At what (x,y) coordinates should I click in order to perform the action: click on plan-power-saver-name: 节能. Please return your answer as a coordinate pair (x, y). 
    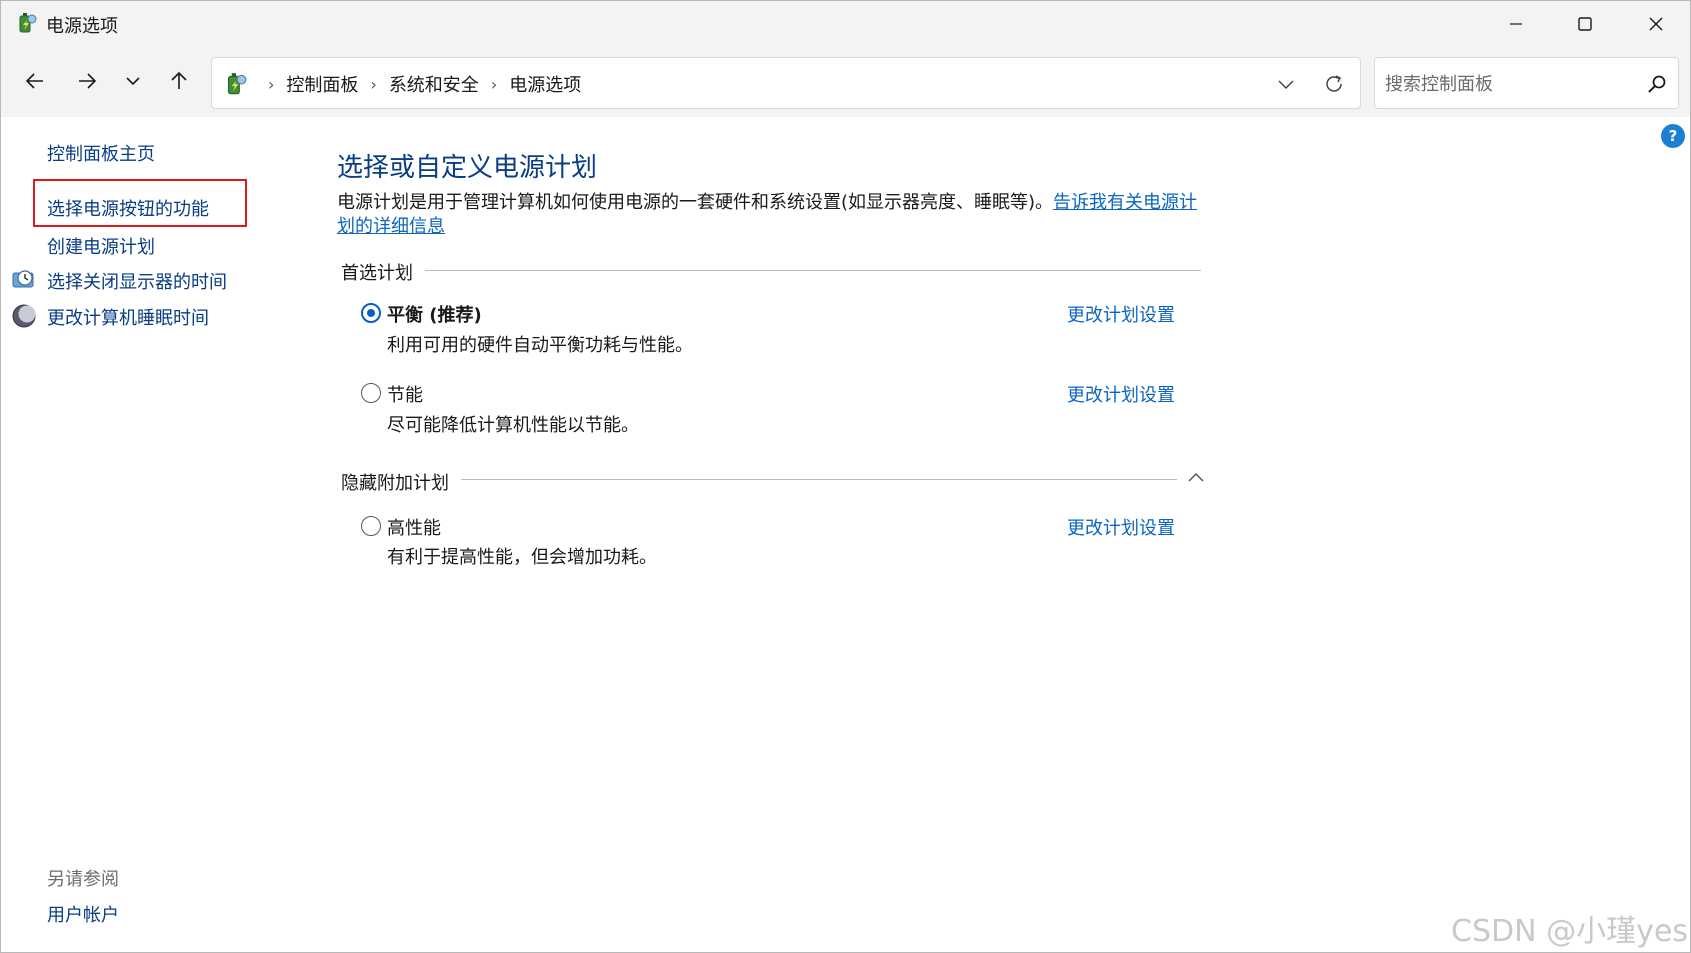
    Looking at the image, I should click on (405, 394).